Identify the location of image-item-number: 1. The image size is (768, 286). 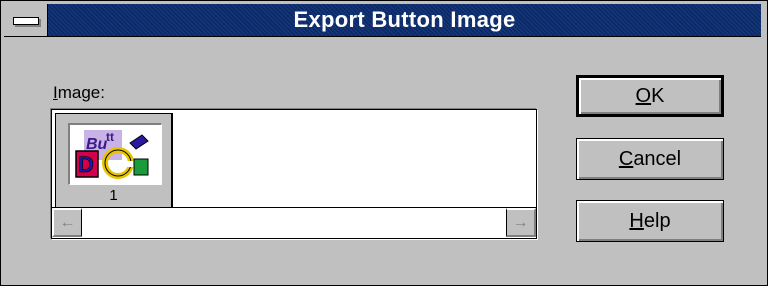
(113, 195).